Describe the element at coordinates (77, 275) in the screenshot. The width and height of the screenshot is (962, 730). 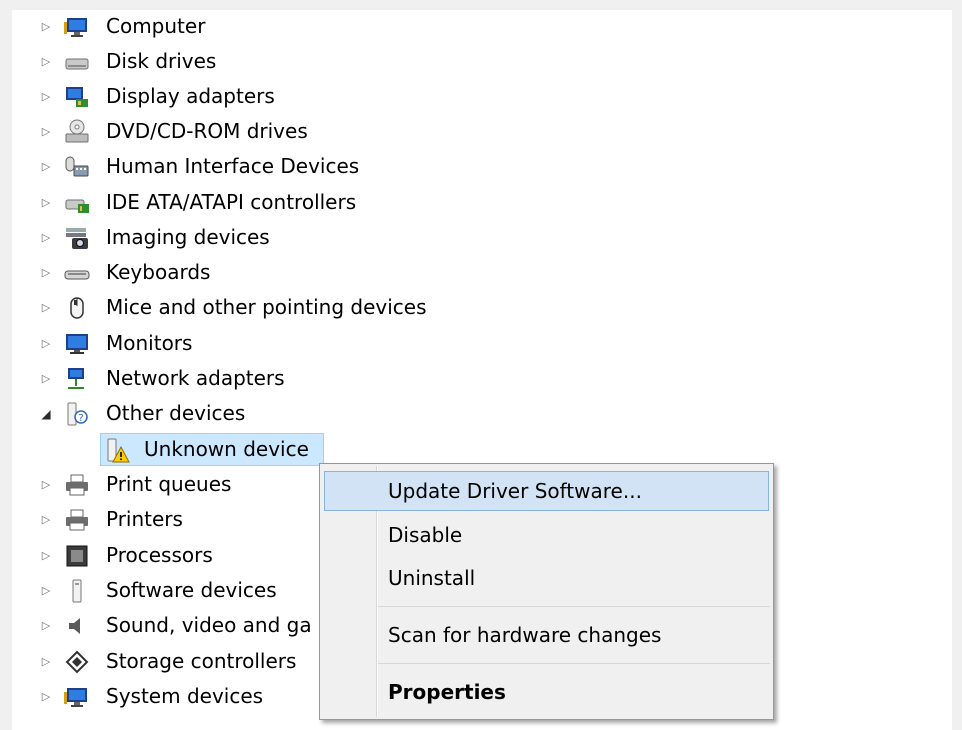
I see `keyboard-icon` at that location.